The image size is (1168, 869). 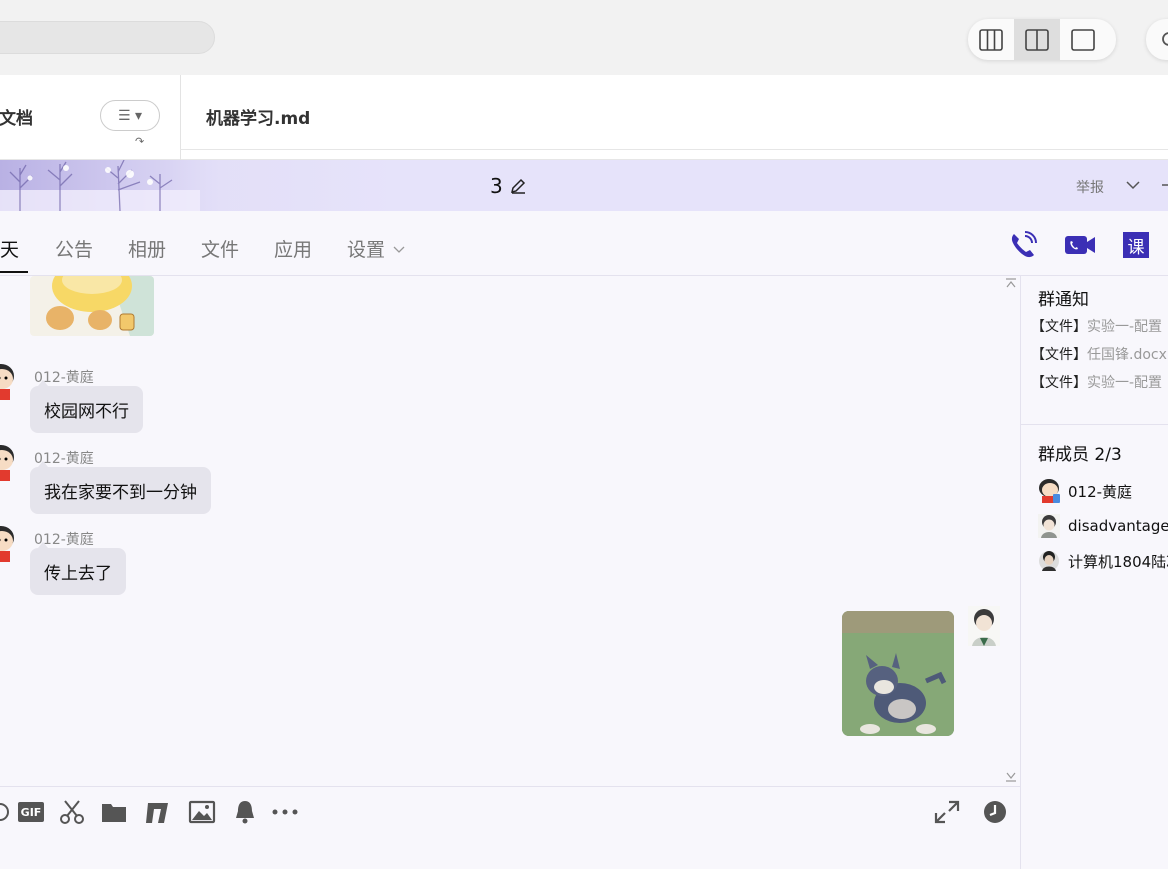 I want to click on tab-files: 文件, so click(x=220, y=248).